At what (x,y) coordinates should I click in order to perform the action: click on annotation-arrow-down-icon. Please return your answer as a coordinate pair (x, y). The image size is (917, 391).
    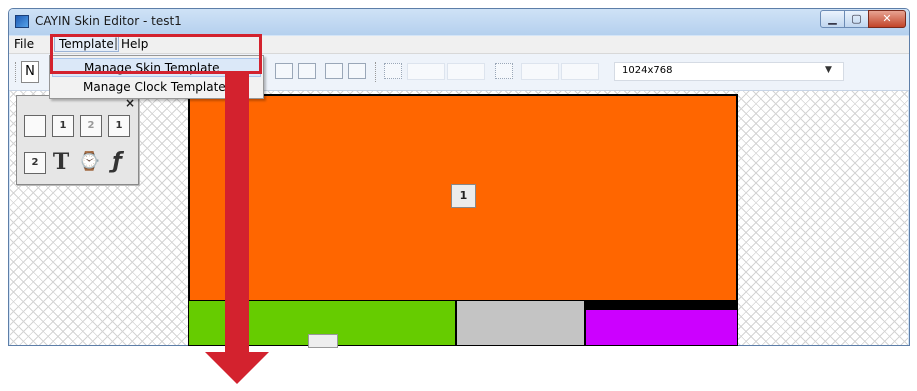
    Looking at the image, I should click on (237, 368).